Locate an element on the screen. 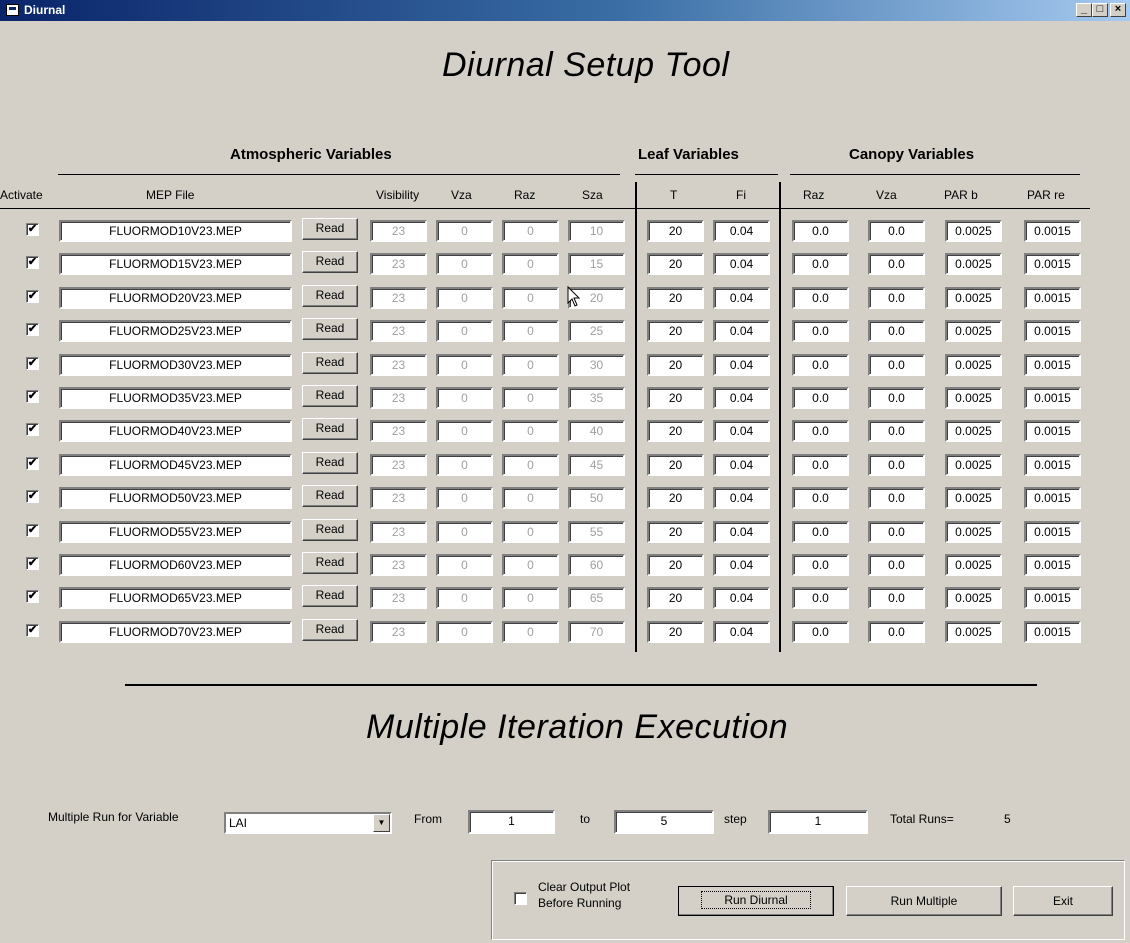 The image size is (1130, 943). sza-input: 25 is located at coordinates (596, 331).